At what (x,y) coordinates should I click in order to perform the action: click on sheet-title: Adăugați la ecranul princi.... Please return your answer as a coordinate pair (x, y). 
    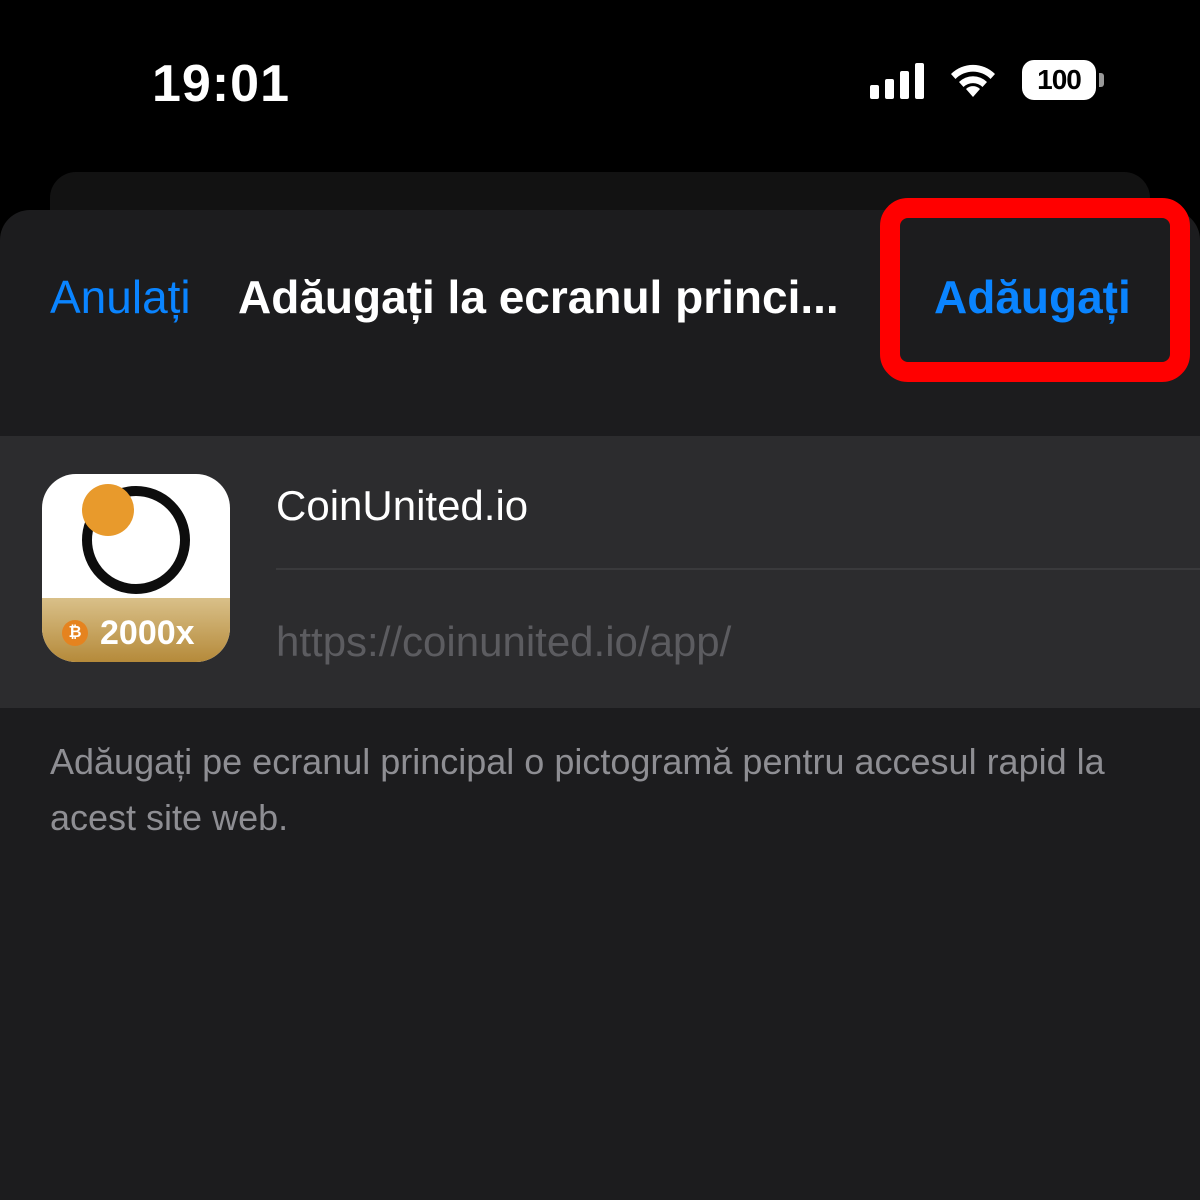
    Looking at the image, I should click on (538, 297).